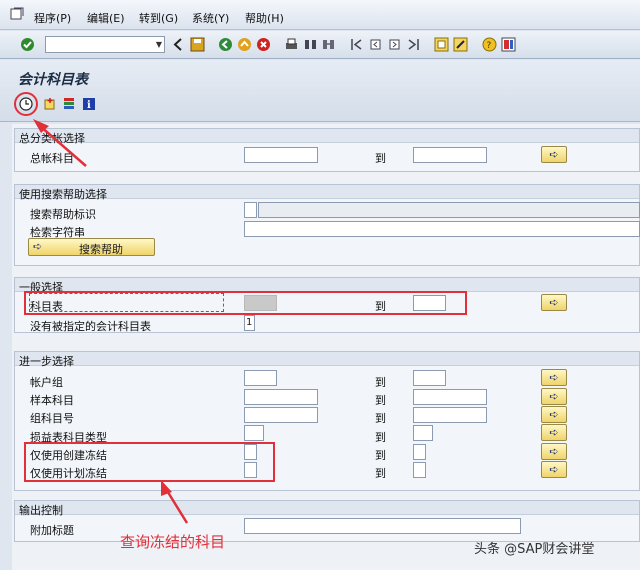  What do you see at coordinates (554, 451) in the screenshot?
I see `blocked-for-creation-multiple-selection-button: ➪` at bounding box center [554, 451].